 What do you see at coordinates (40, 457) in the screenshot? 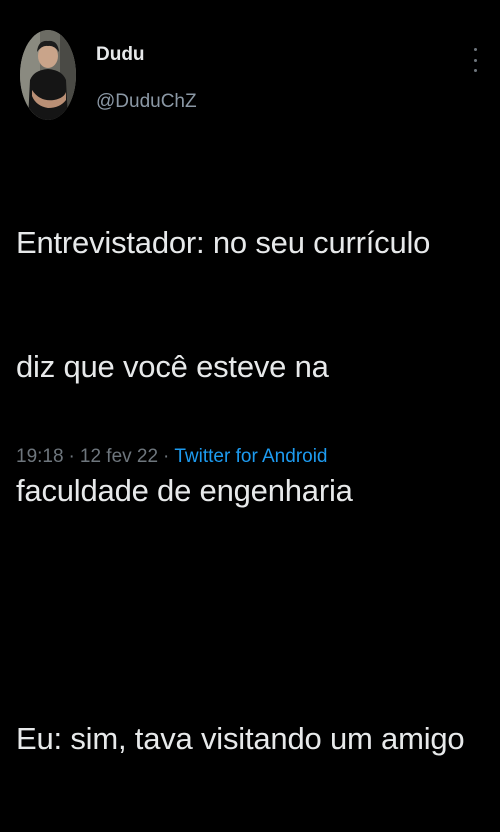
I see `tweet-time: 19:18` at bounding box center [40, 457].